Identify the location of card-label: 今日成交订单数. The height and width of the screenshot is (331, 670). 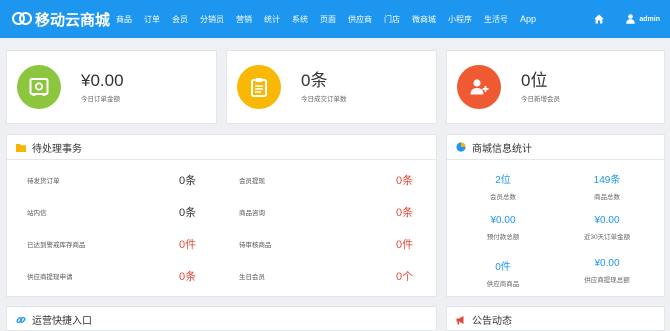
(324, 99).